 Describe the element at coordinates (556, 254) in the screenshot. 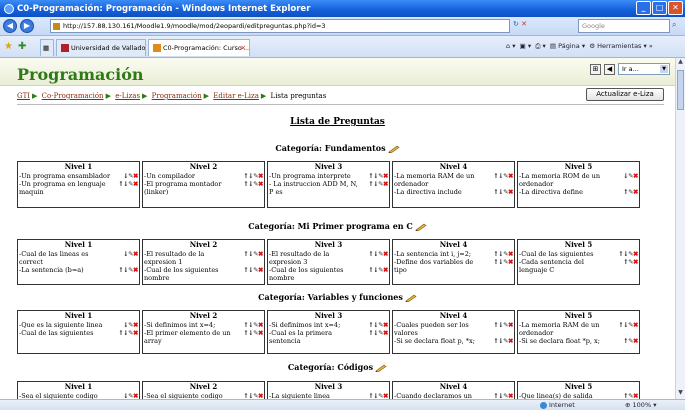

I see `question-text: -Cual de las siguientes` at that location.